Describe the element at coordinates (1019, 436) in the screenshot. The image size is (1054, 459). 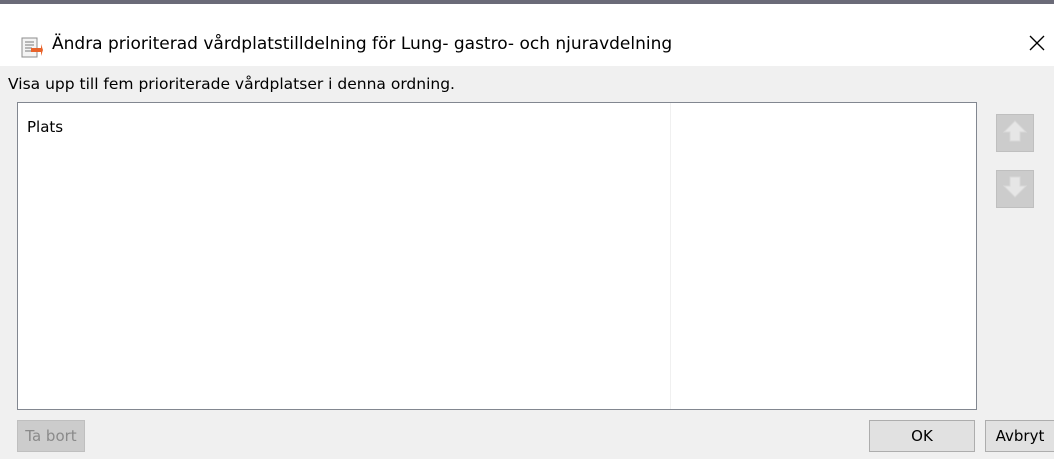
I see `cancel-button: Avbryt` at that location.